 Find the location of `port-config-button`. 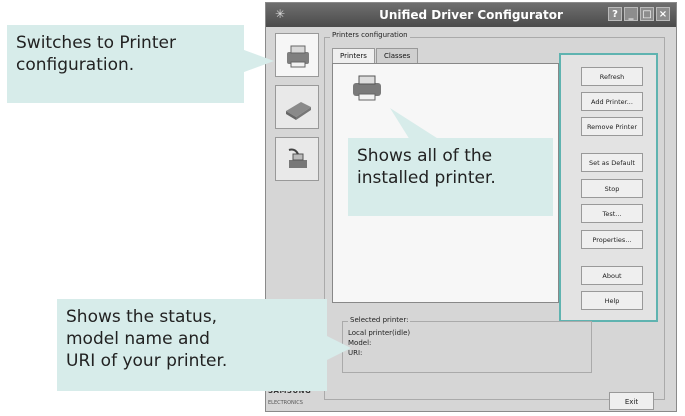

port-config-button is located at coordinates (297, 159).